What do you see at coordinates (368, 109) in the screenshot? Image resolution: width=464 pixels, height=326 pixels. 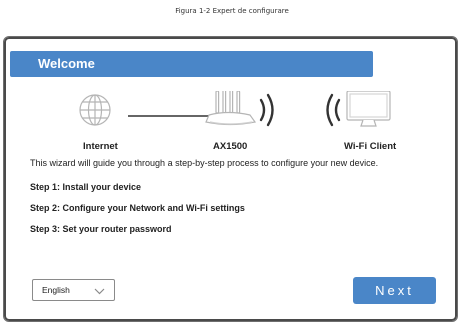 I see `monitor-icon` at bounding box center [368, 109].